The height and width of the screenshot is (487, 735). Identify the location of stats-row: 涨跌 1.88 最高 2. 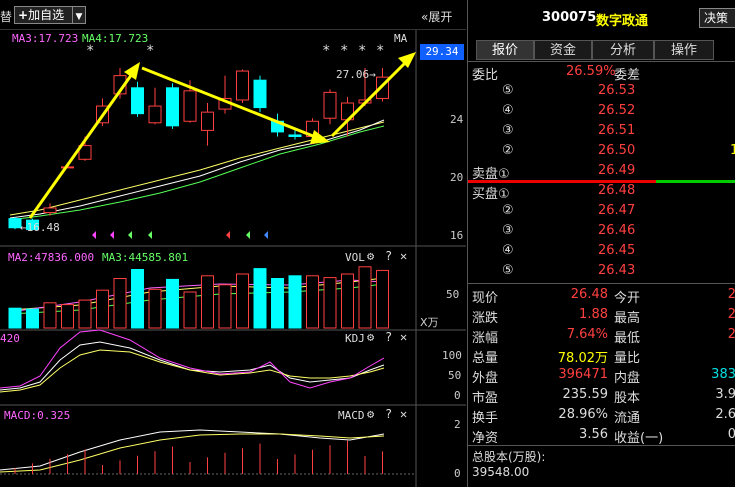
(601, 316).